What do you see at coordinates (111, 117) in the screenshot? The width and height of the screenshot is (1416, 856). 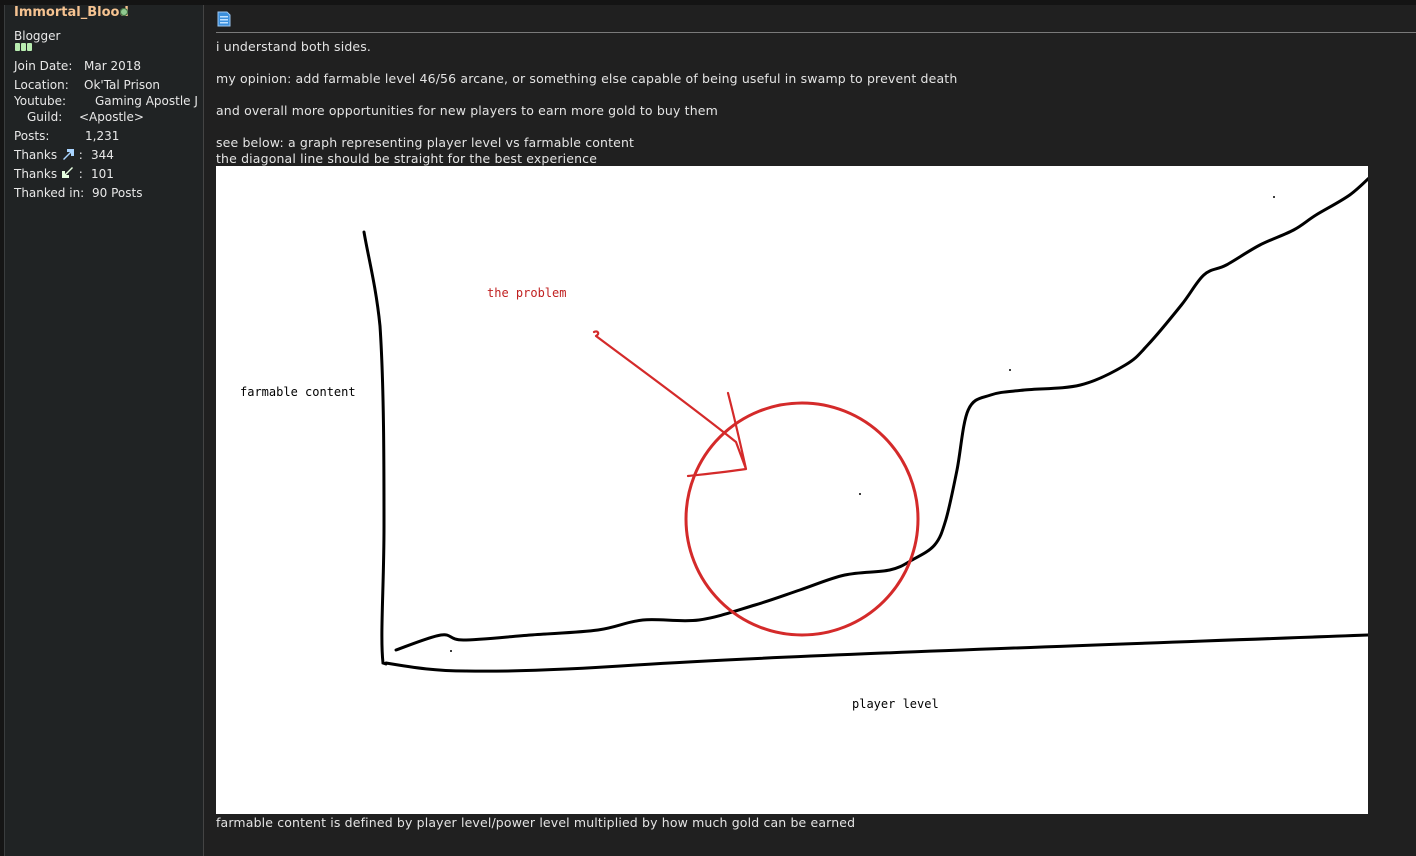 I see `guild-value: <Apostle>` at bounding box center [111, 117].